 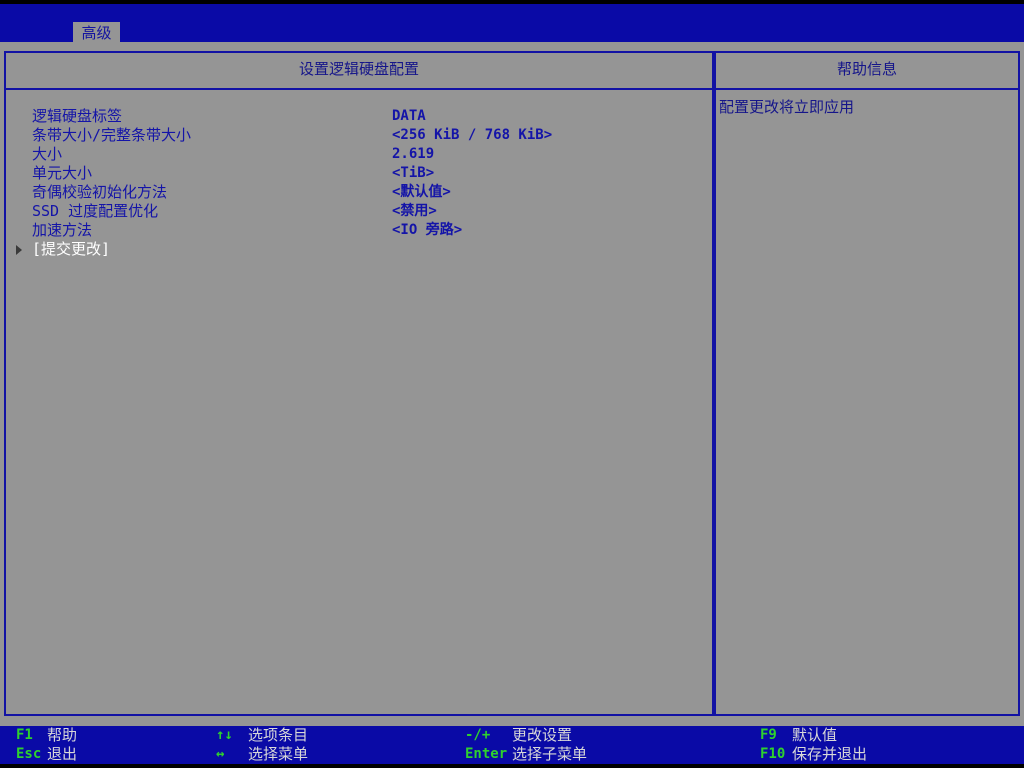 What do you see at coordinates (512, 24) in the screenshot?
I see `top-menu-bar: 高级` at bounding box center [512, 24].